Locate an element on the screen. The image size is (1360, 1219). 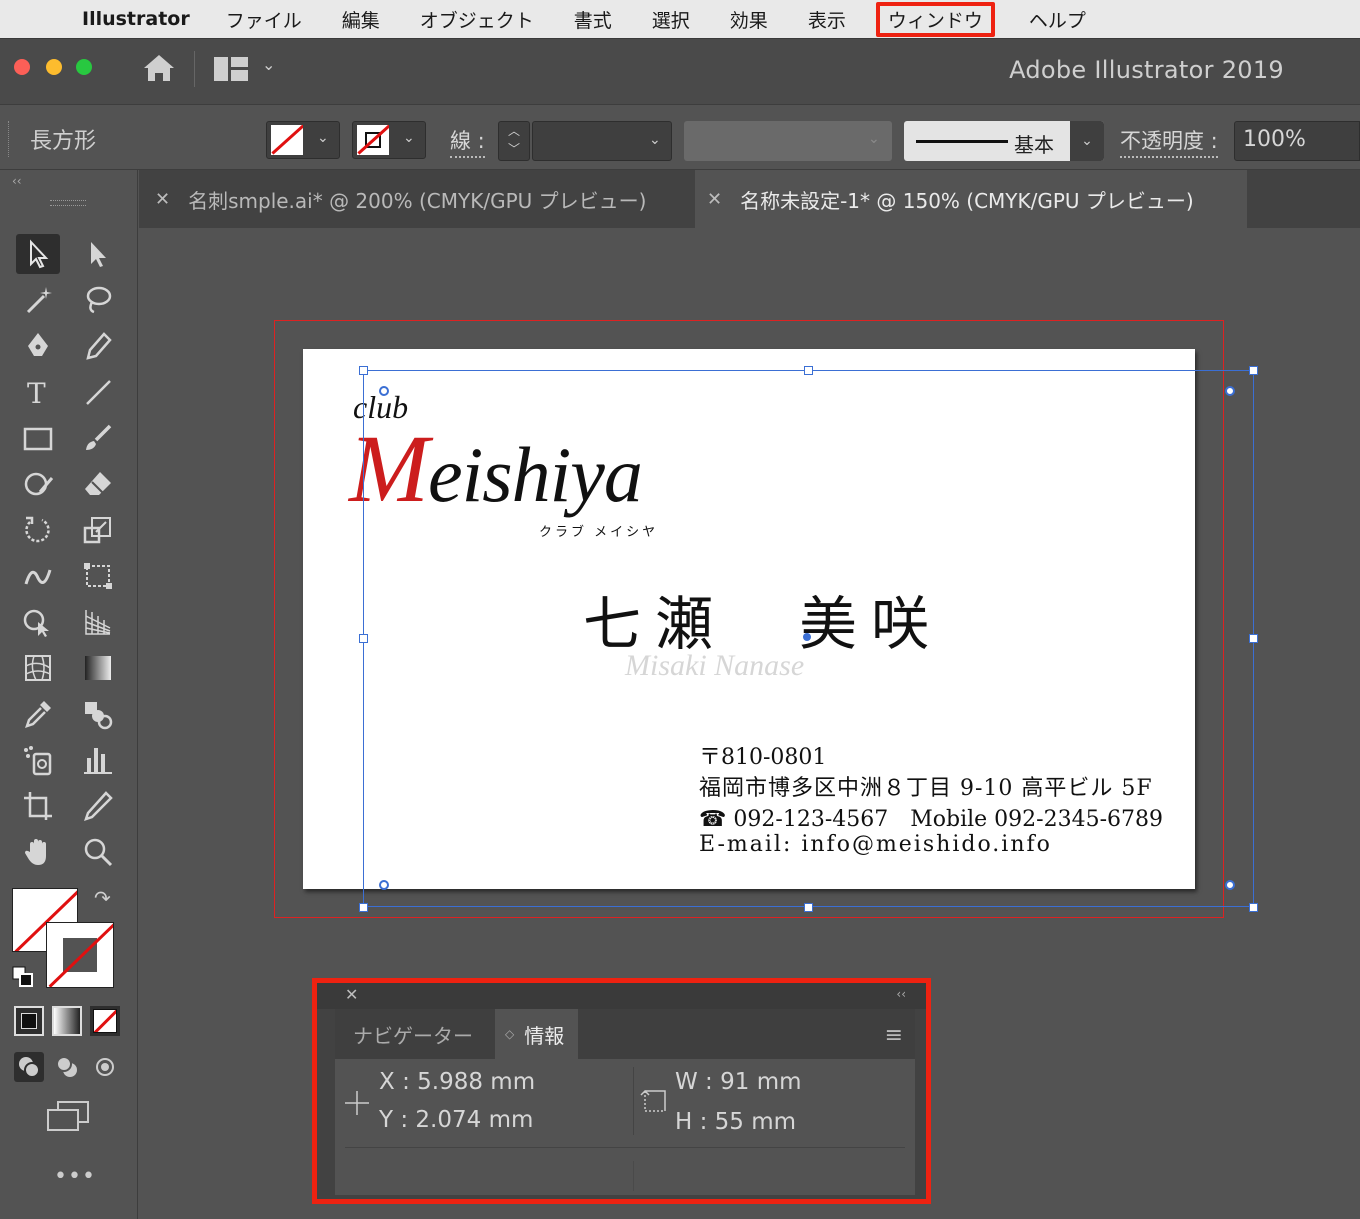
object-type-label: 長方形 is located at coordinates (63, 141).